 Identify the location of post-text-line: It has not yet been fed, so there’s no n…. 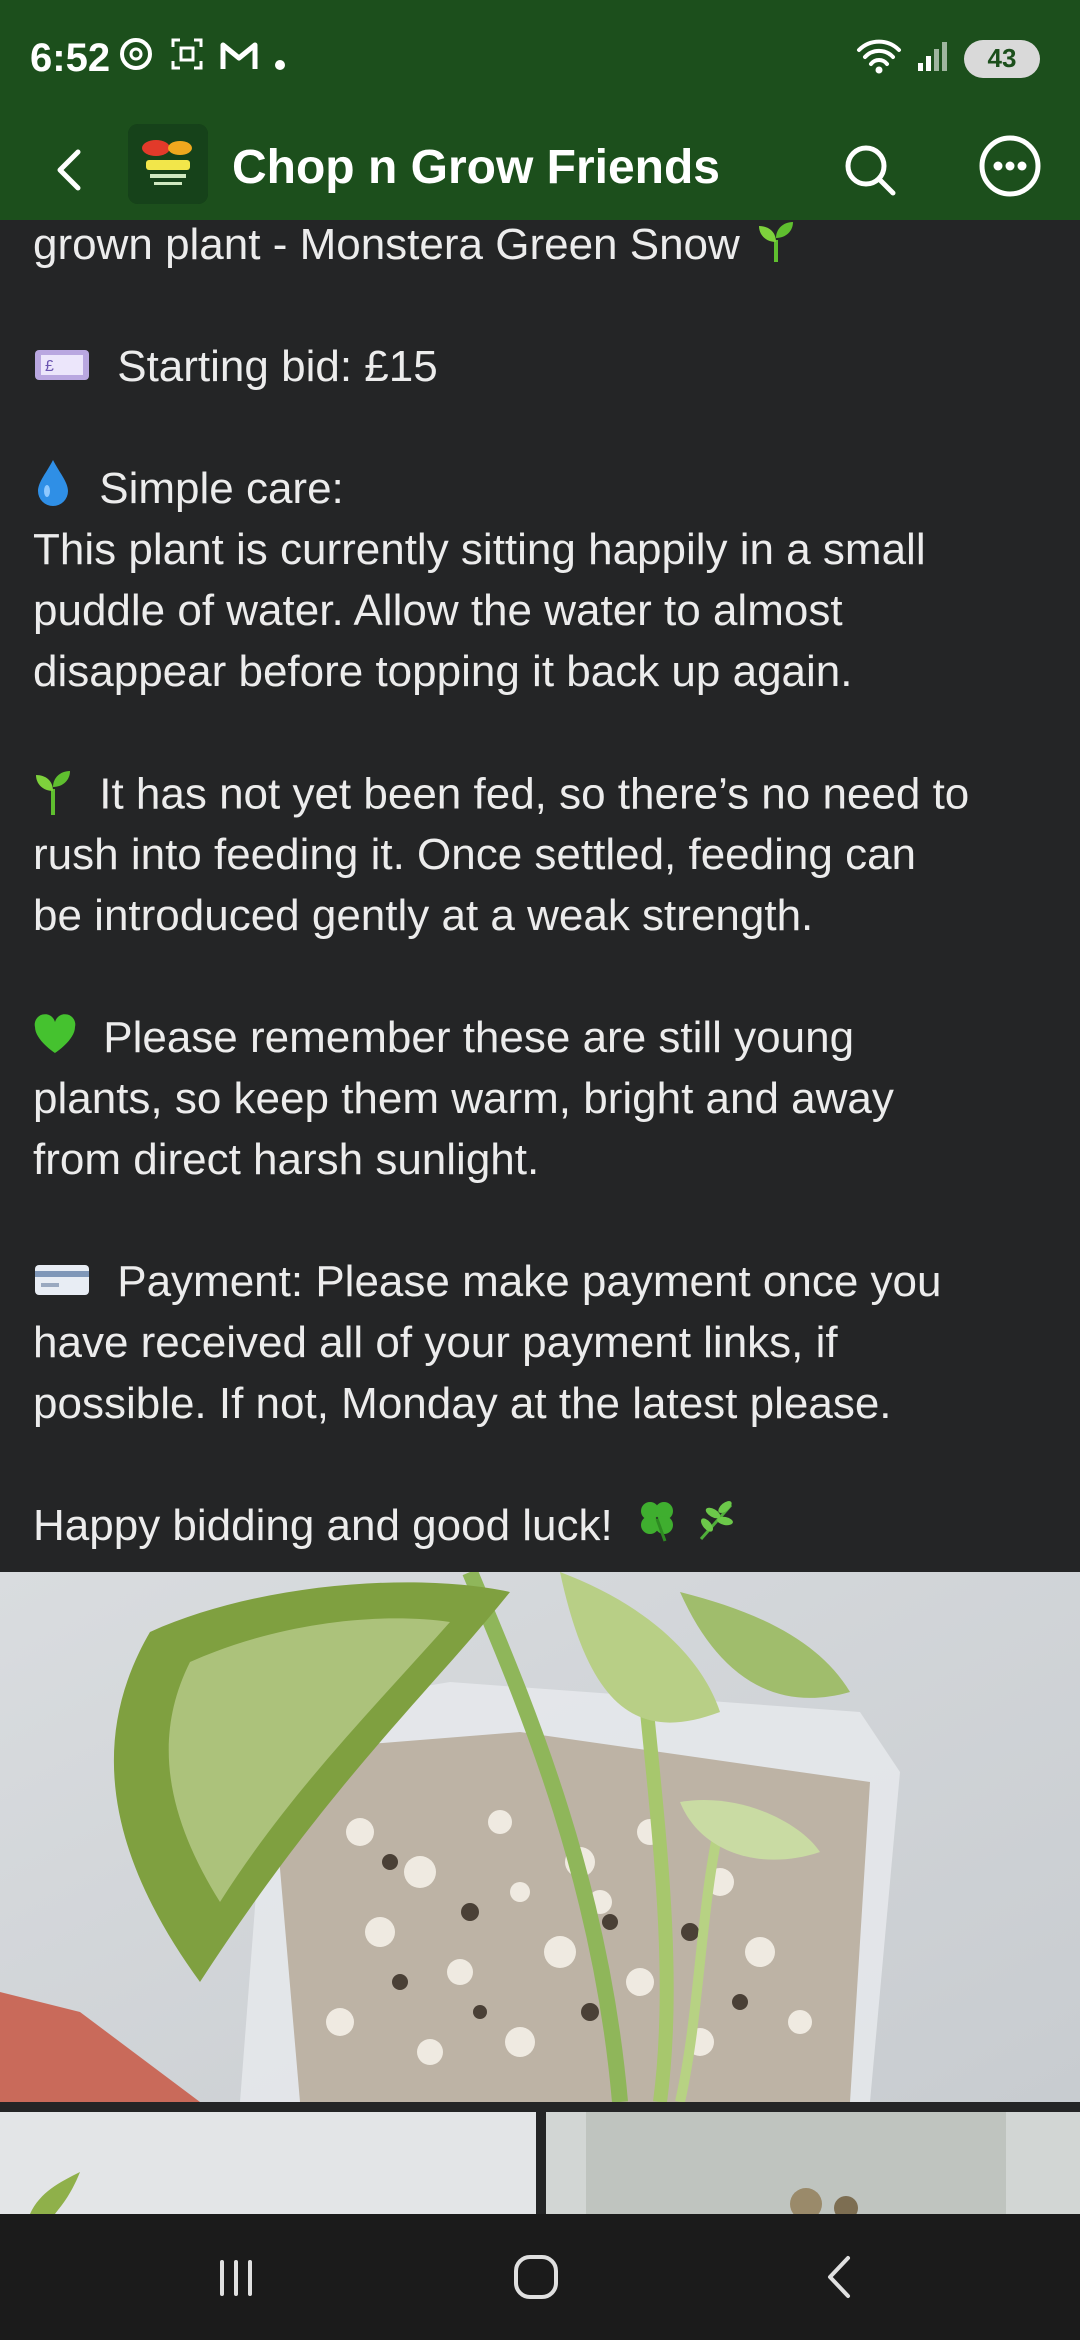
(534, 794).